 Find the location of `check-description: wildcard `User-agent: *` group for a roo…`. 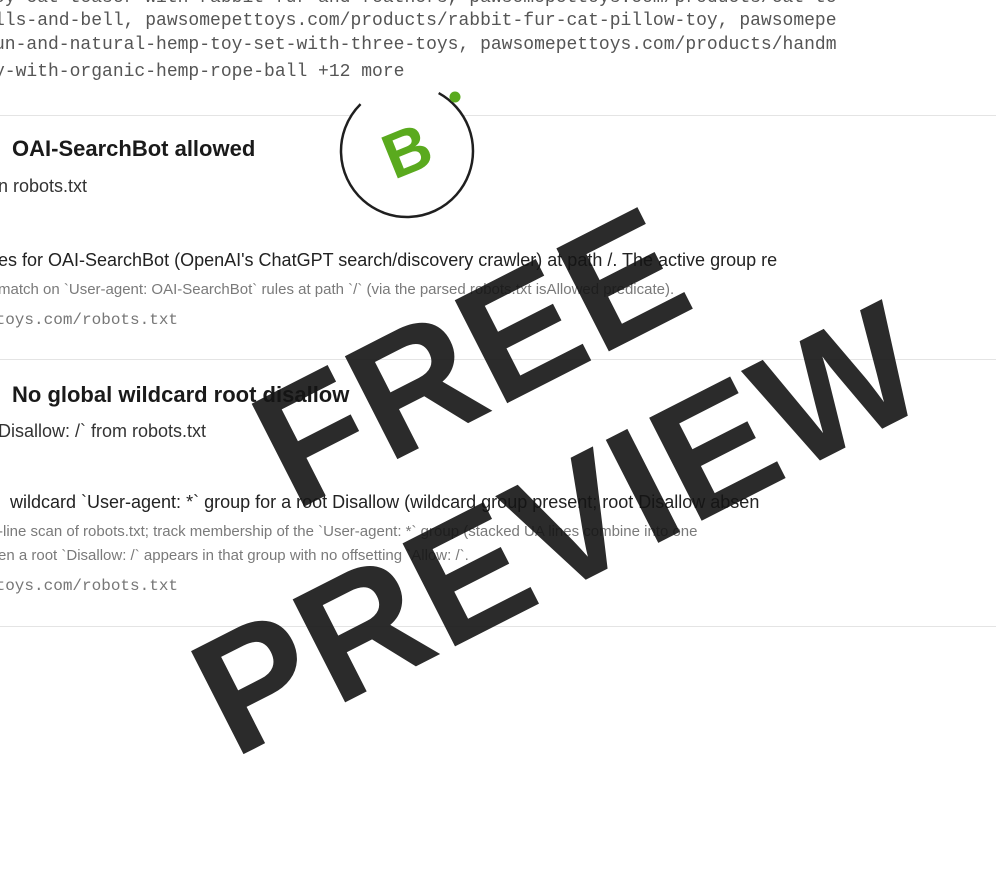

check-description: wildcard `User-agent: *` group for a roo… is located at coordinates (385, 502).